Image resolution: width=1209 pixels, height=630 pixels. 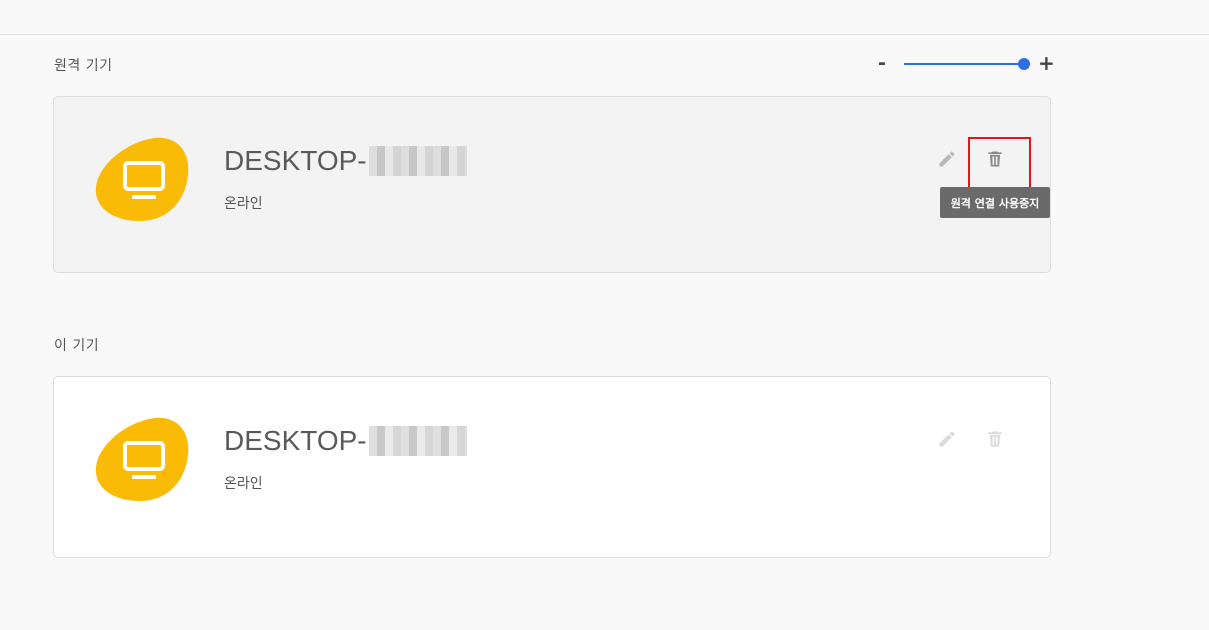 What do you see at coordinates (995, 202) in the screenshot?
I see `disable-remote-tooltip: 원격 연결 사용중지` at bounding box center [995, 202].